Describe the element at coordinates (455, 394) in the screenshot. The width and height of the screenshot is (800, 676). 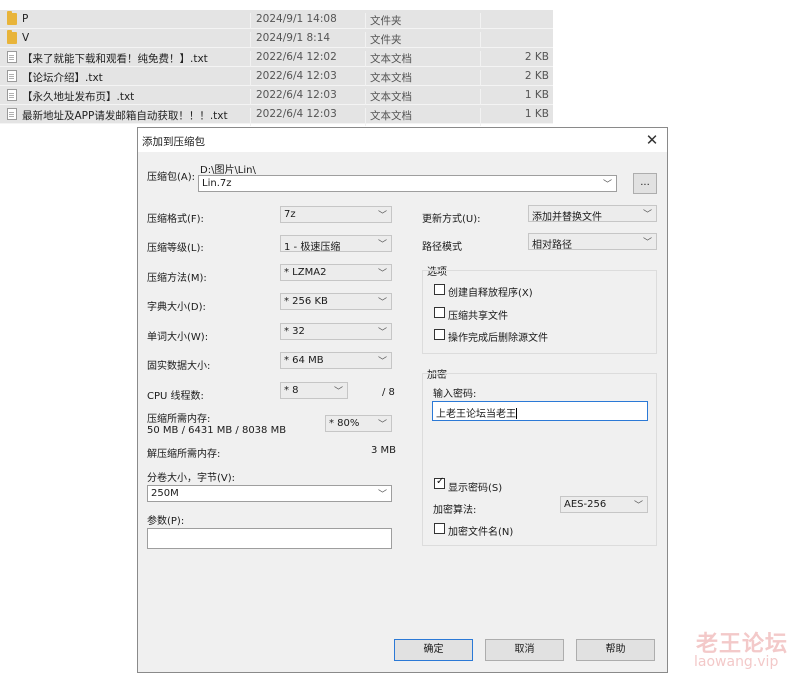
I see `password-label: 输入密码:` at that location.